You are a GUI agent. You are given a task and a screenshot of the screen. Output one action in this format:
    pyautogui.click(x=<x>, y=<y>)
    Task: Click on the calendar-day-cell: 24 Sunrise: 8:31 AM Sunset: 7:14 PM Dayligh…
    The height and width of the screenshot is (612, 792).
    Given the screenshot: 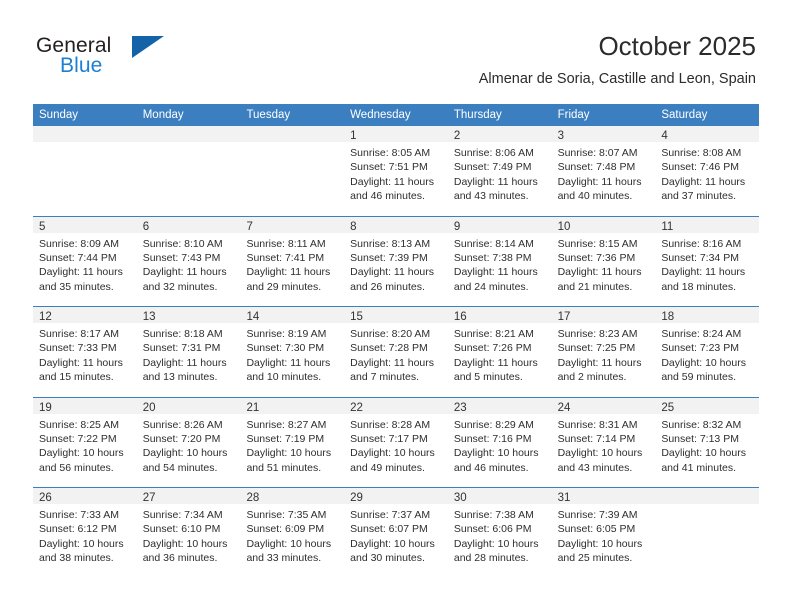 What is the action you would take?
    pyautogui.click(x=603, y=442)
    